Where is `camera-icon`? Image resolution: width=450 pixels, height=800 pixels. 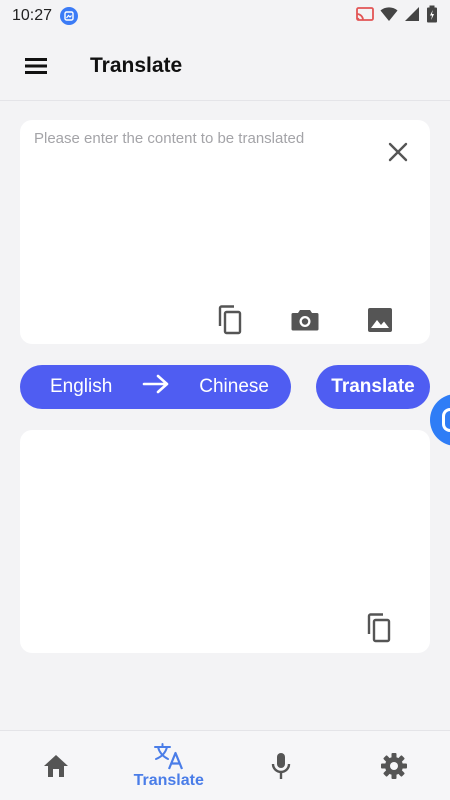
camera-icon is located at coordinates (305, 320).